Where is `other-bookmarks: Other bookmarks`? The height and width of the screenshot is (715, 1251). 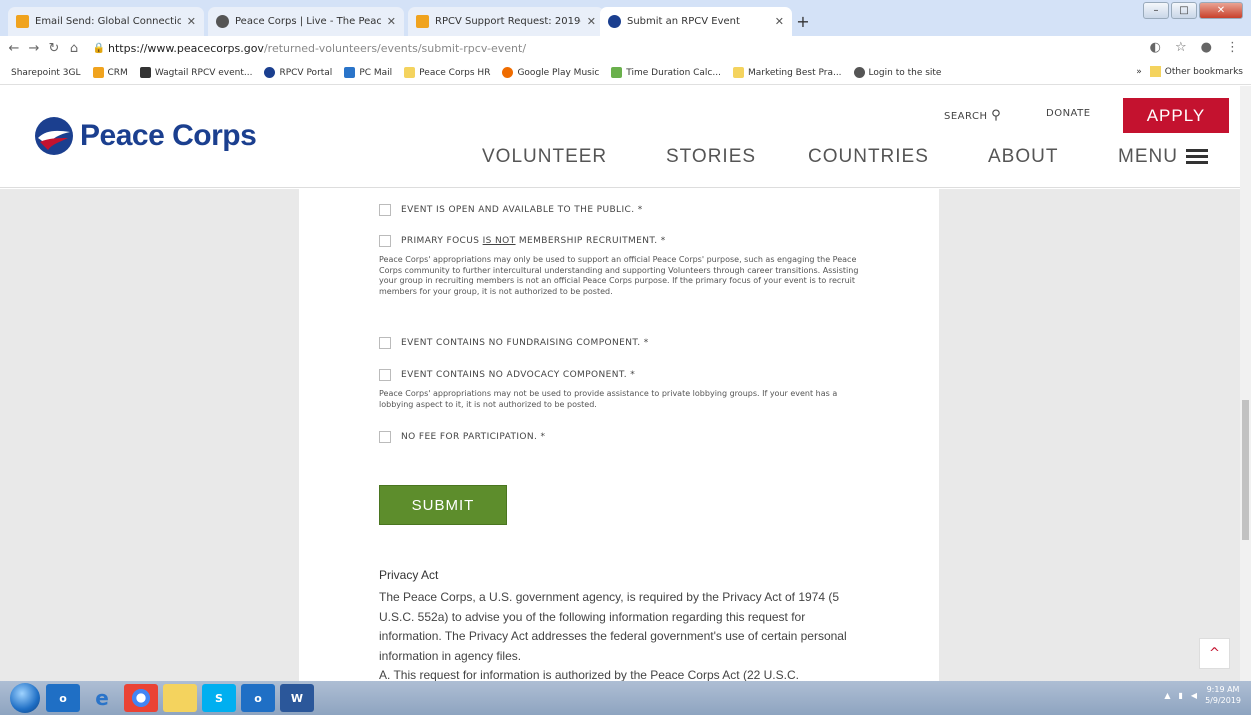 other-bookmarks: Other bookmarks is located at coordinates (1204, 72).